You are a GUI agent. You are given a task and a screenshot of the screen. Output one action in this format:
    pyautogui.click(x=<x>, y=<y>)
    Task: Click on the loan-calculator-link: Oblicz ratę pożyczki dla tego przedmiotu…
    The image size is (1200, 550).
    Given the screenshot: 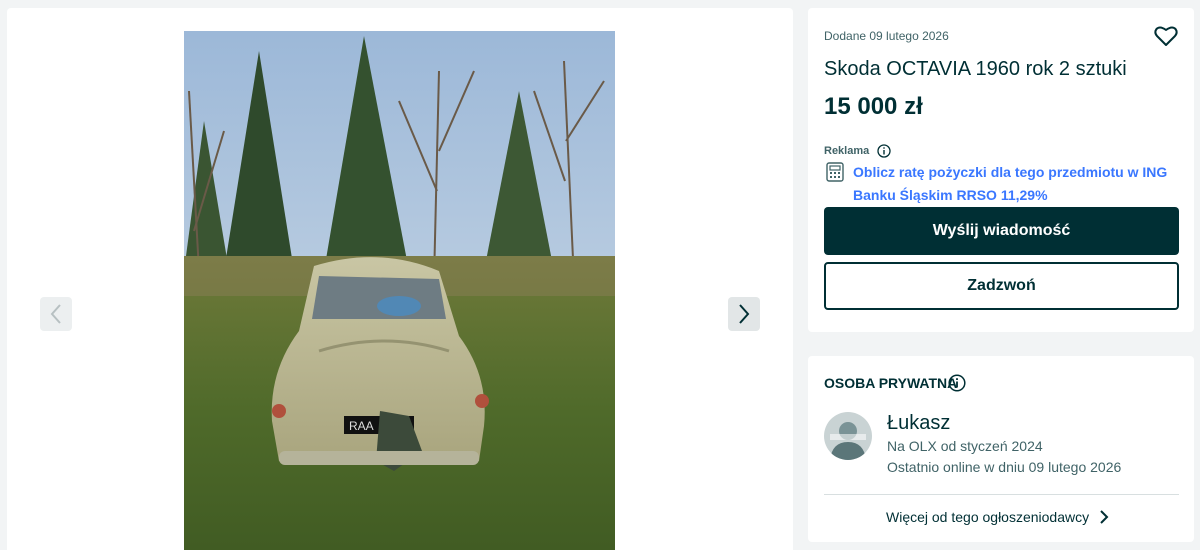 What is the action you would take?
    pyautogui.click(x=1020, y=184)
    